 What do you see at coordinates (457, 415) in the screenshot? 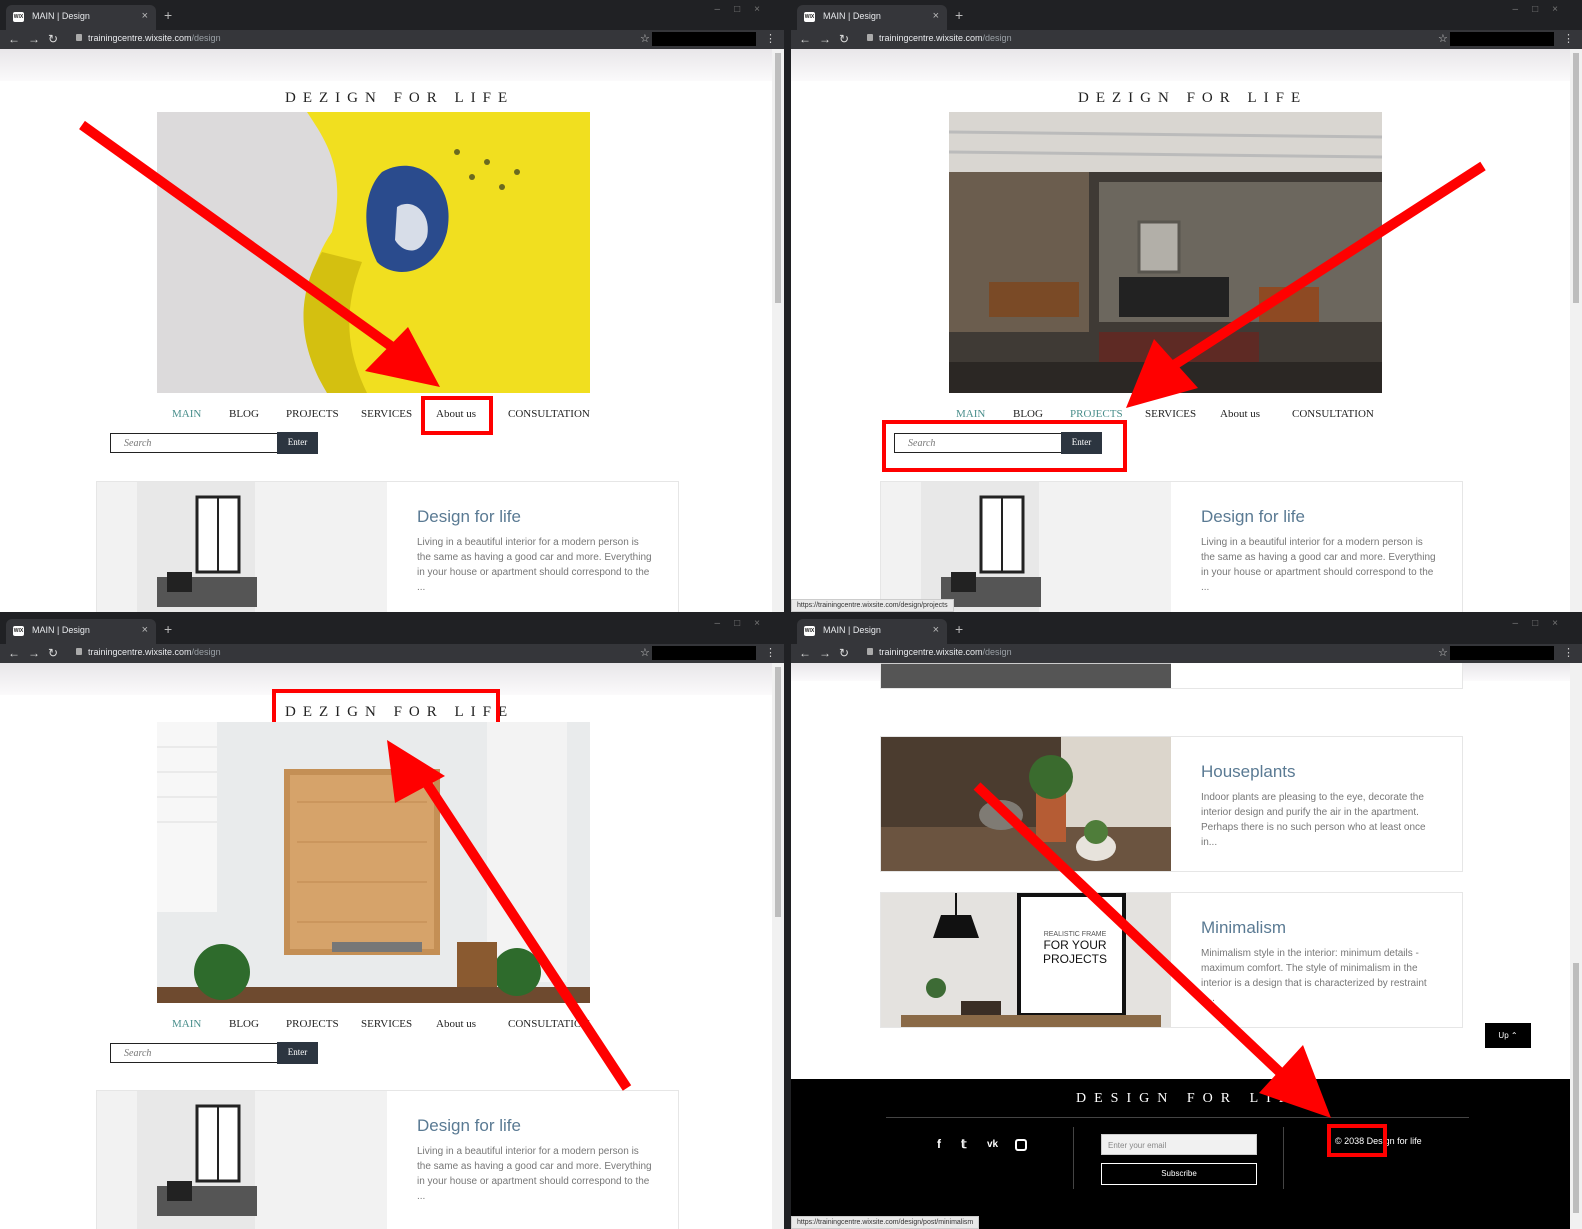
I see `highlight-box` at bounding box center [457, 415].